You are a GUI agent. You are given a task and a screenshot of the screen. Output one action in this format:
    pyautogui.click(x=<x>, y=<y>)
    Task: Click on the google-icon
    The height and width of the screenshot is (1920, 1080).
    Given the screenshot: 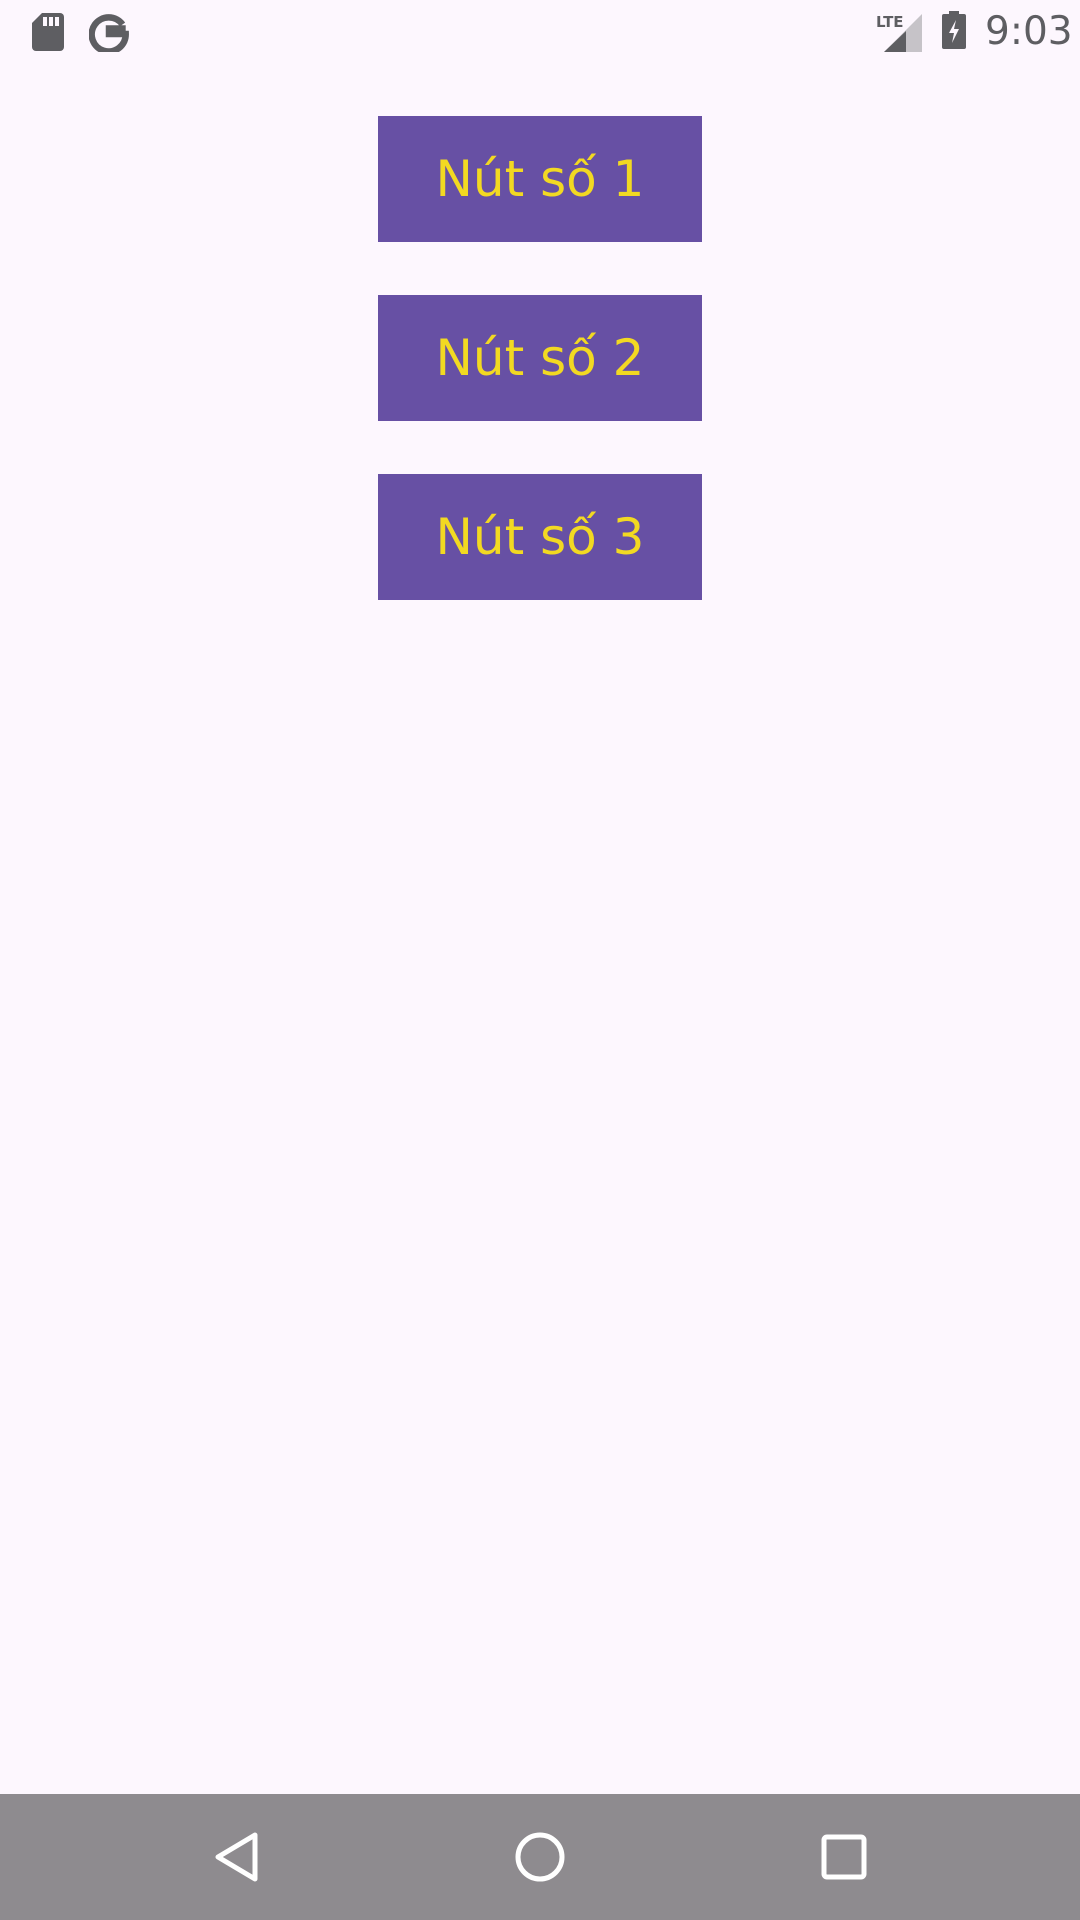 What is the action you would take?
    pyautogui.click(x=109, y=33)
    